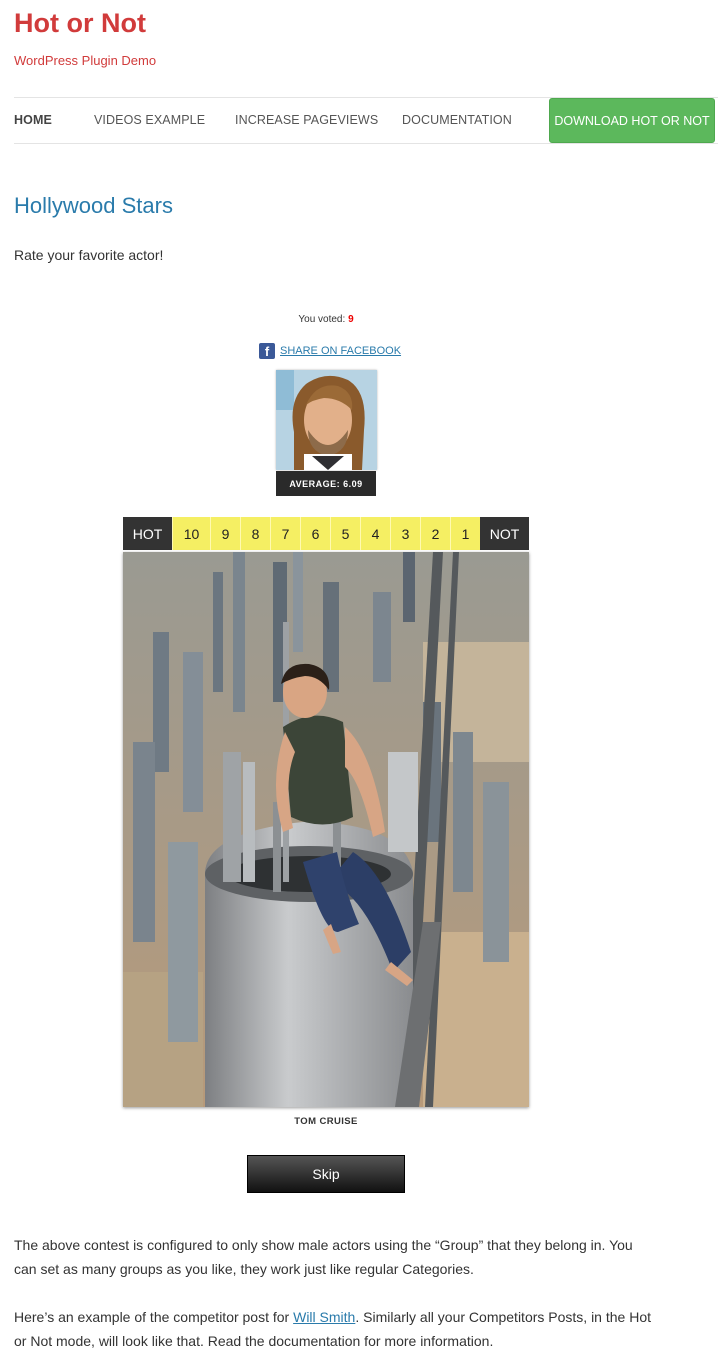 The width and height of the screenshot is (718, 1368). What do you see at coordinates (632, 120) in the screenshot?
I see `download-button: DOWNLOAD HOT OR NOT` at bounding box center [632, 120].